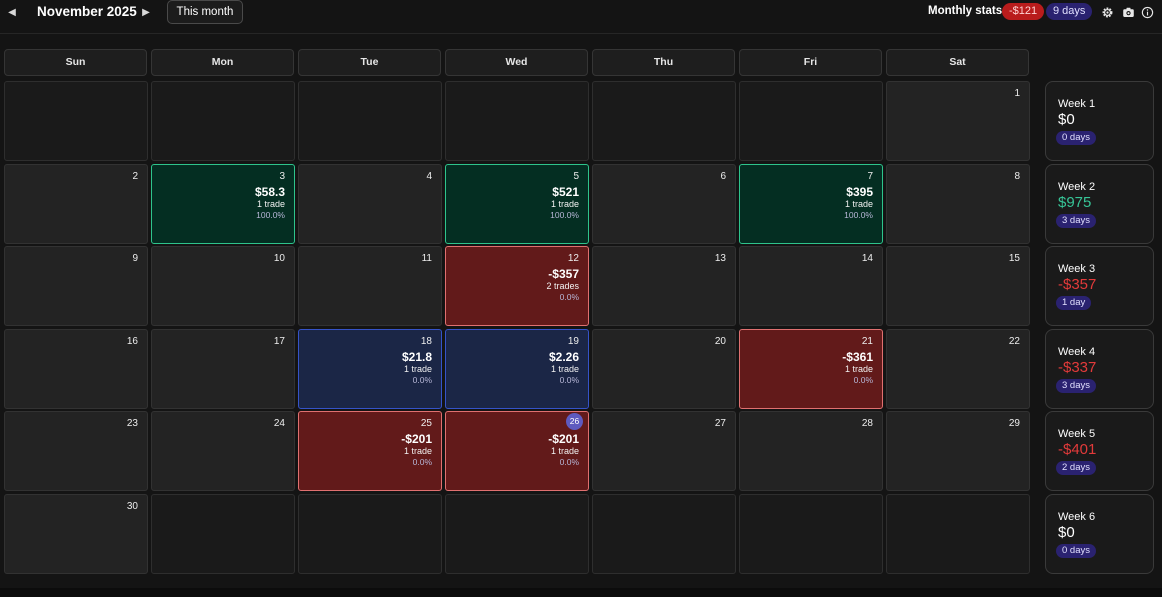 This screenshot has height=597, width=1162. Describe the element at coordinates (1014, 341) in the screenshot. I see `day-number: 22` at that location.